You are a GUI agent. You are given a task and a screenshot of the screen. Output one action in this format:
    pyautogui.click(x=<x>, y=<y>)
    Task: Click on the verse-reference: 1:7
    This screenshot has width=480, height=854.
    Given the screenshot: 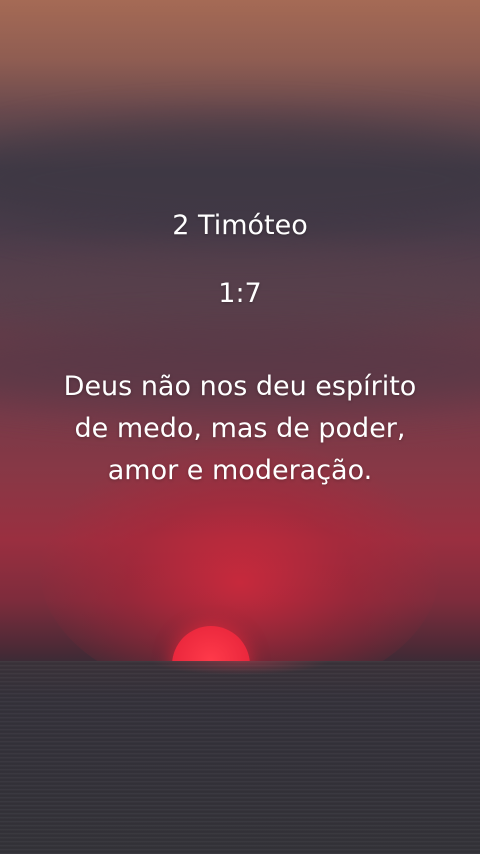 What is the action you would take?
    pyautogui.click(x=240, y=293)
    